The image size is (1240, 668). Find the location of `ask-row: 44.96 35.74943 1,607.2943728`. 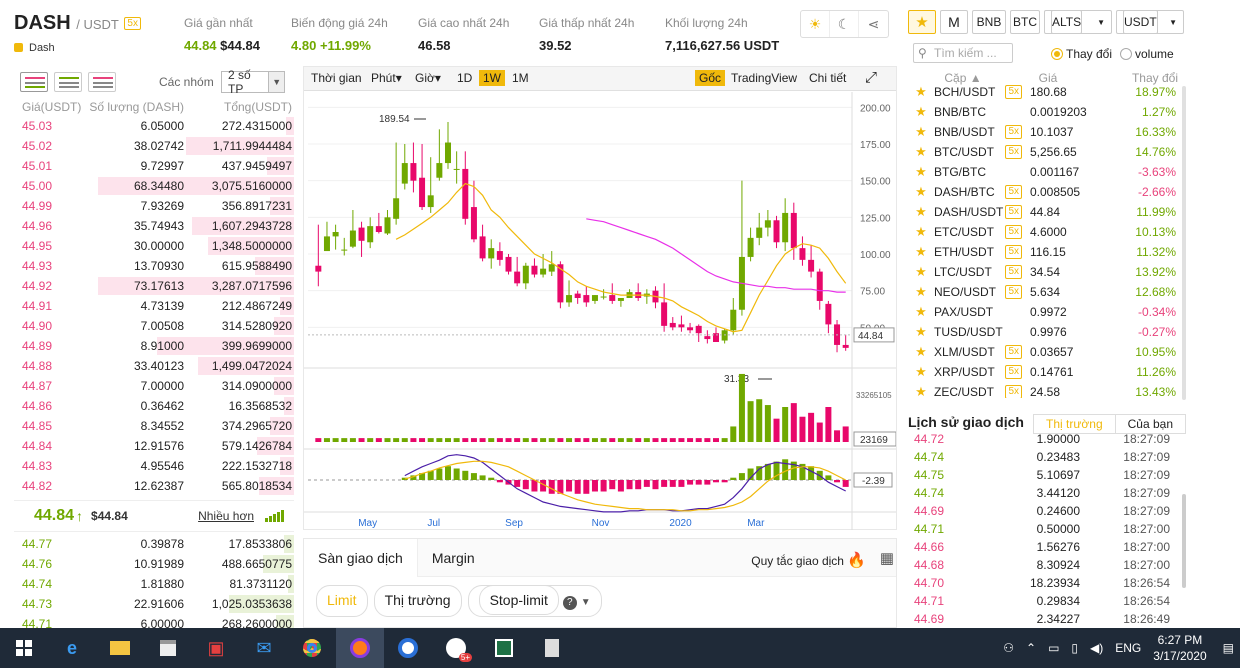

ask-row: 44.96 35.74943 1,607.2943728 is located at coordinates (154, 226).